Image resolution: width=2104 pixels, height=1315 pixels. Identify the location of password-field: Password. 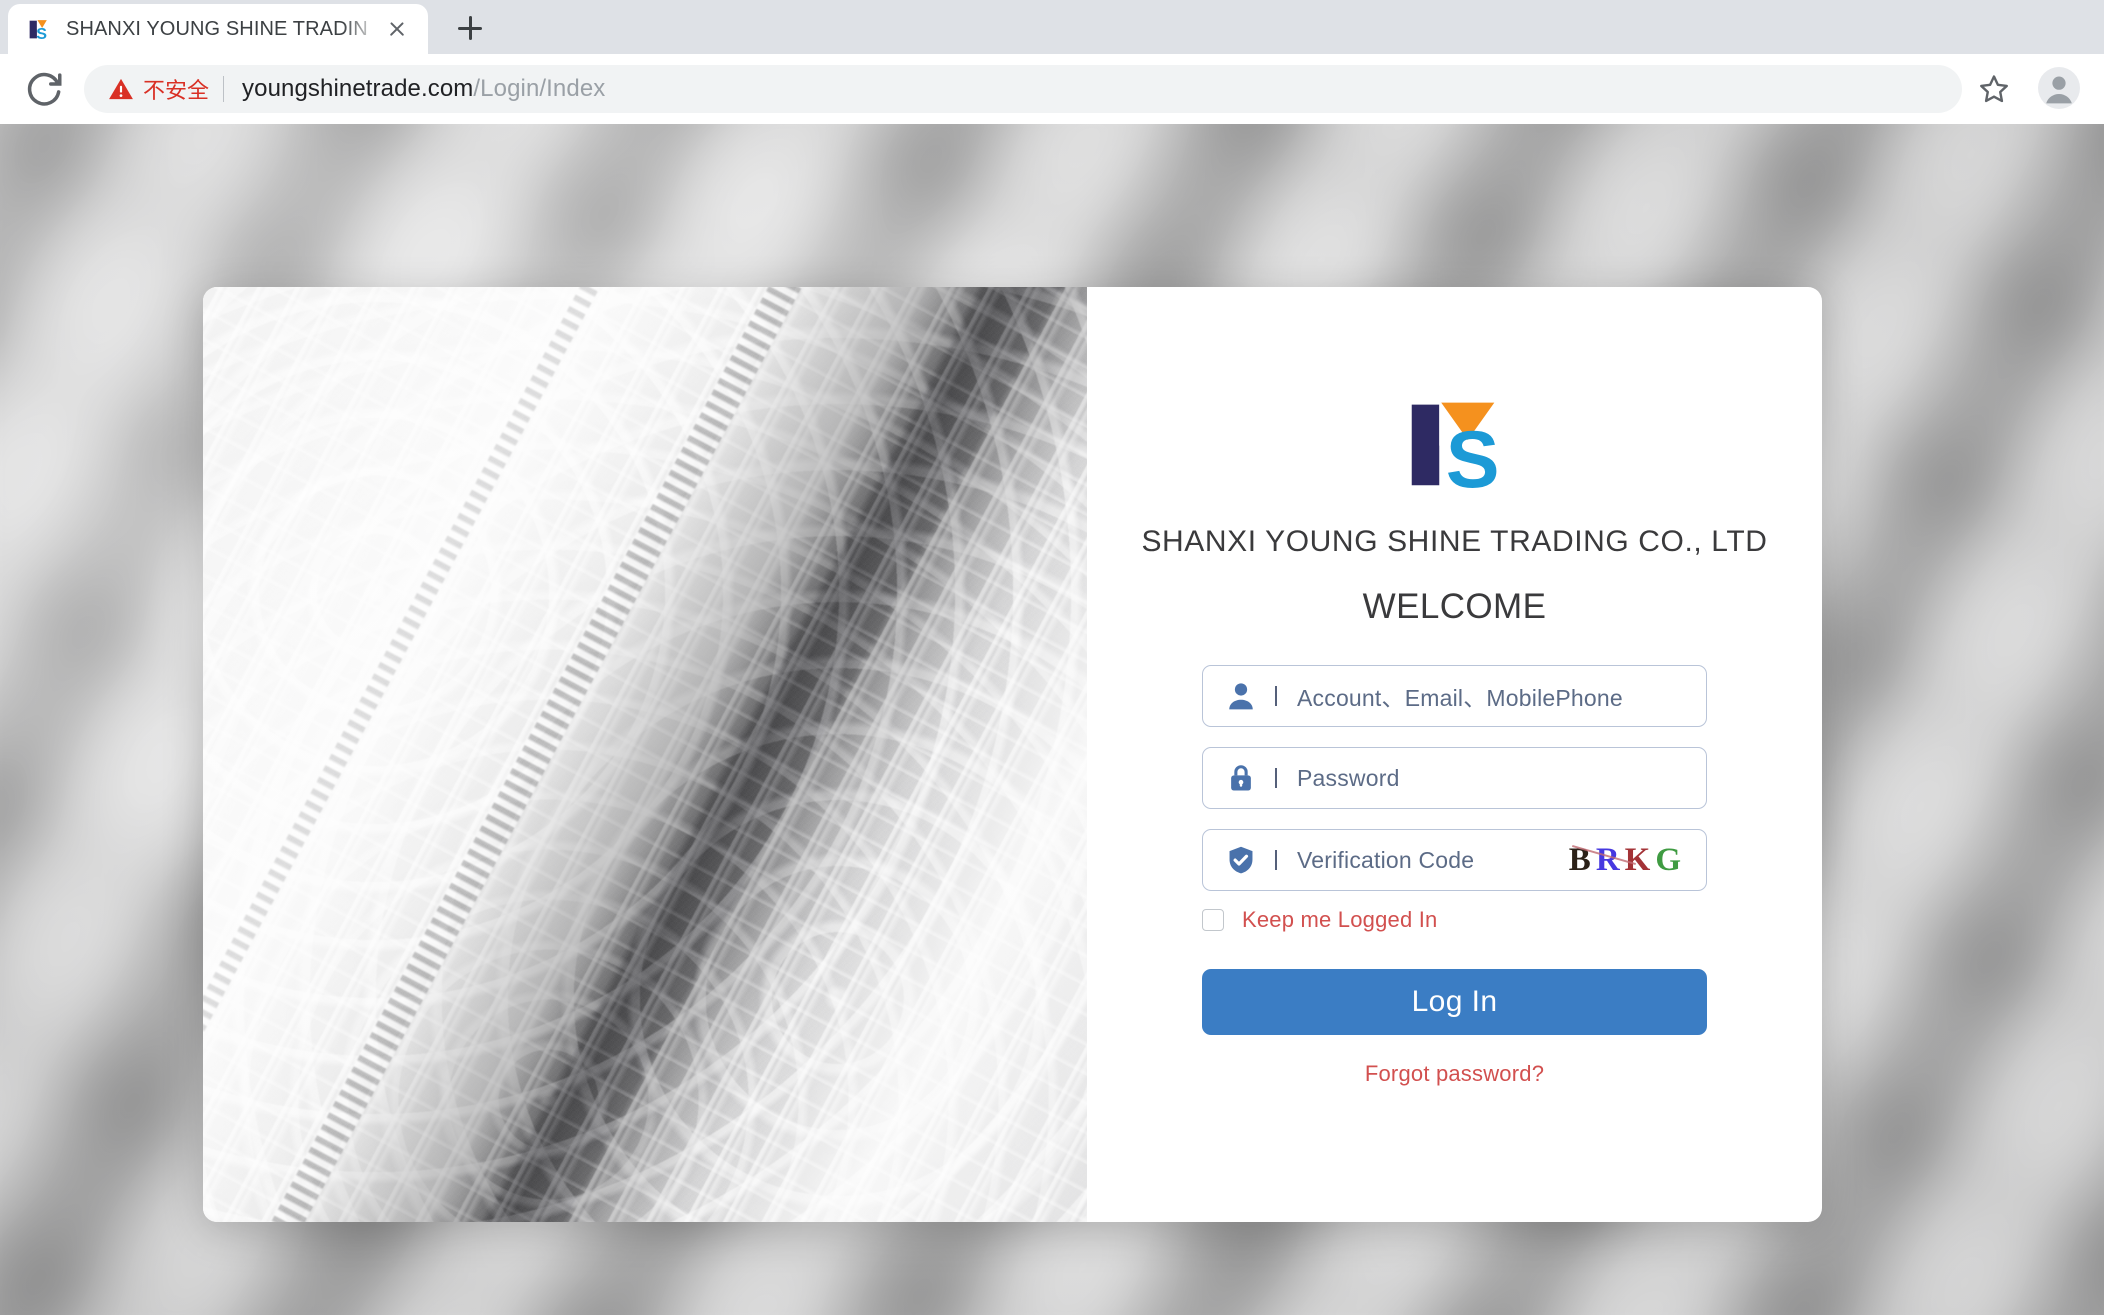
(1454, 778).